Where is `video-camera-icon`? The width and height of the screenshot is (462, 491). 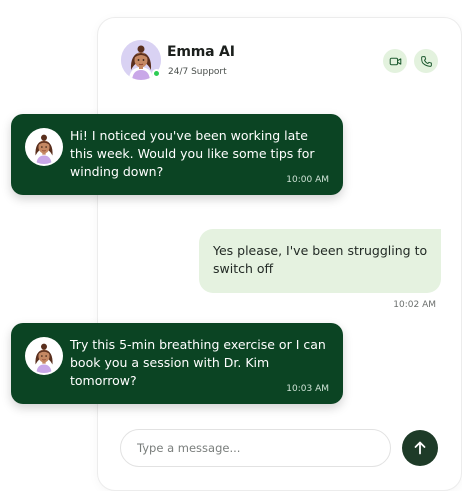
video-camera-icon is located at coordinates (395, 61).